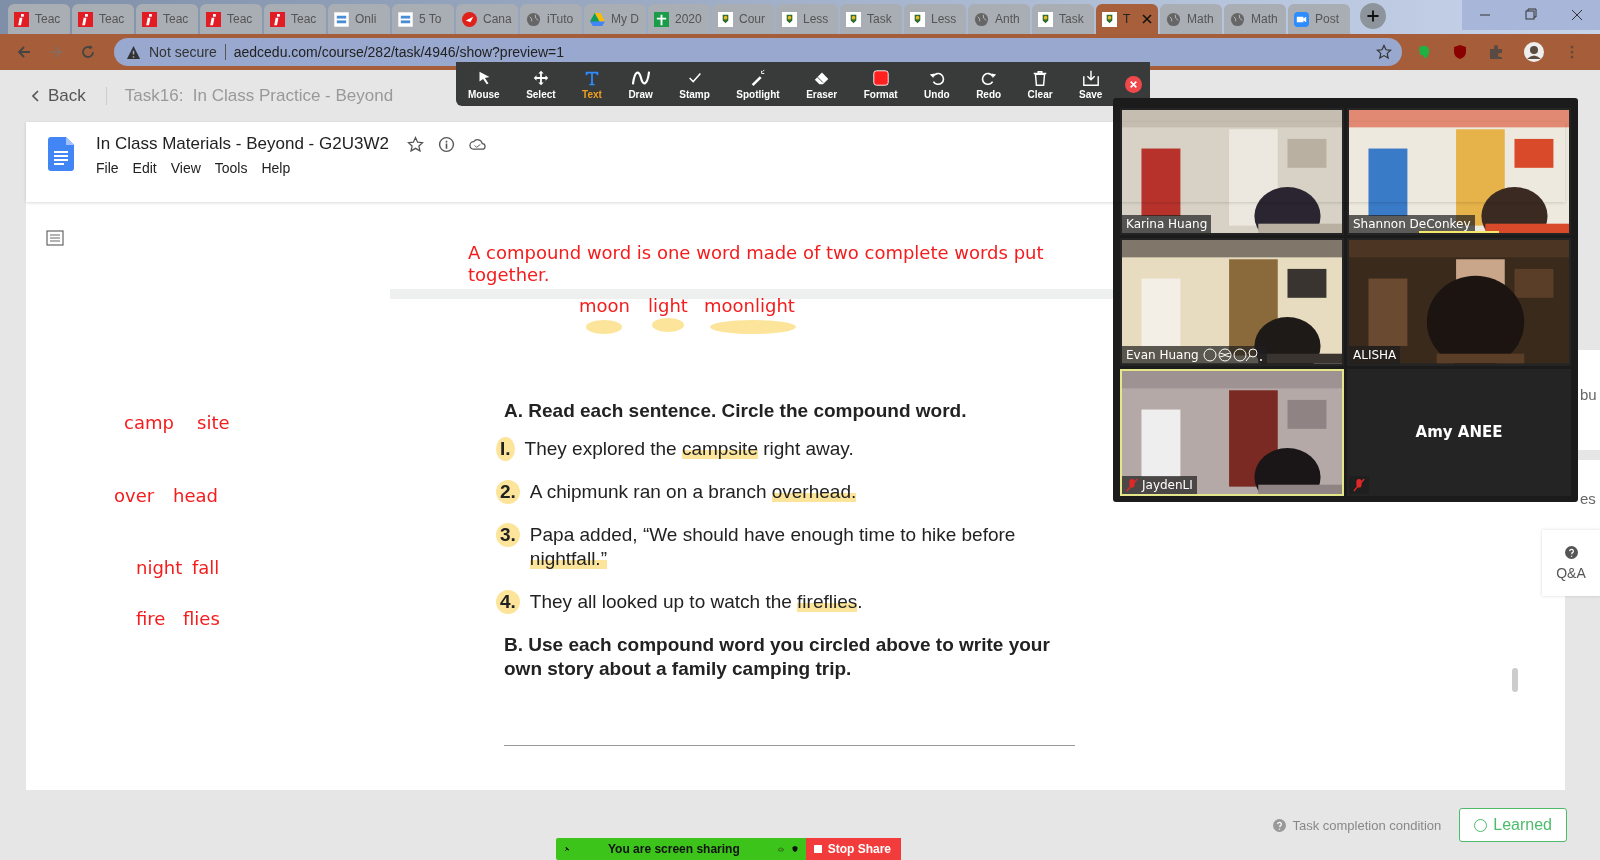  I want to click on instruction-heading: B. Use each compound word you circled above to write your own story about a family camping trip., so click(777, 657).